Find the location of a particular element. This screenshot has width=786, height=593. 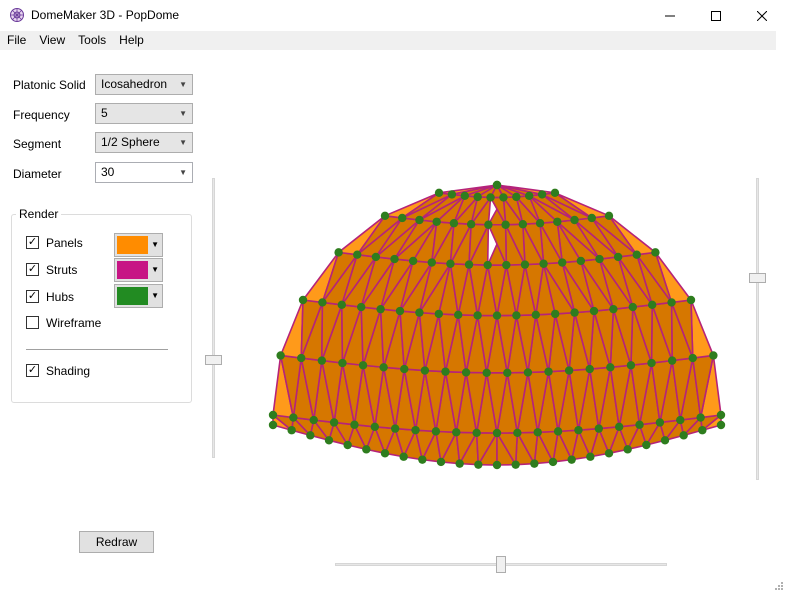

right-vertical-slider-track is located at coordinates (757, 329).